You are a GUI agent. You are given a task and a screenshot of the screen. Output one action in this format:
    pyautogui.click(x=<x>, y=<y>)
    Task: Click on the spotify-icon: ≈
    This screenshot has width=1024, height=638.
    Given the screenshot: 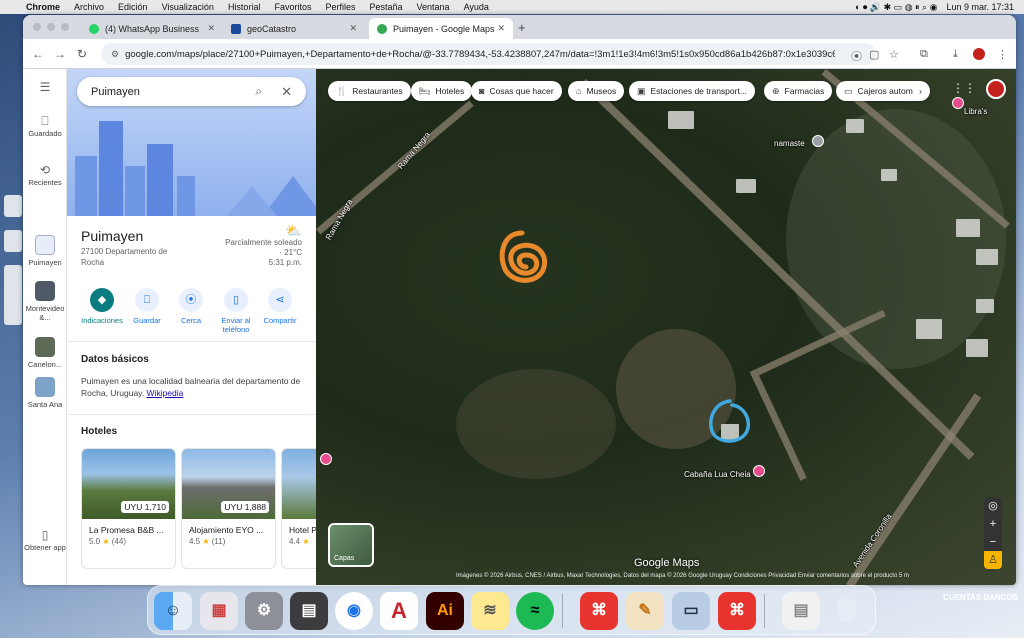 What is the action you would take?
    pyautogui.click(x=535, y=611)
    